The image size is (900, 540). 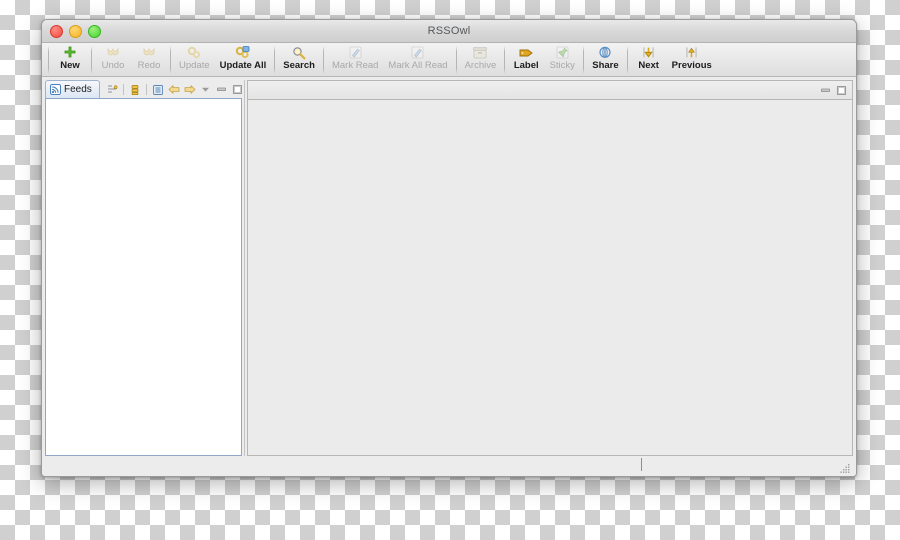 What do you see at coordinates (648, 65) in the screenshot?
I see `next-label: Next` at bounding box center [648, 65].